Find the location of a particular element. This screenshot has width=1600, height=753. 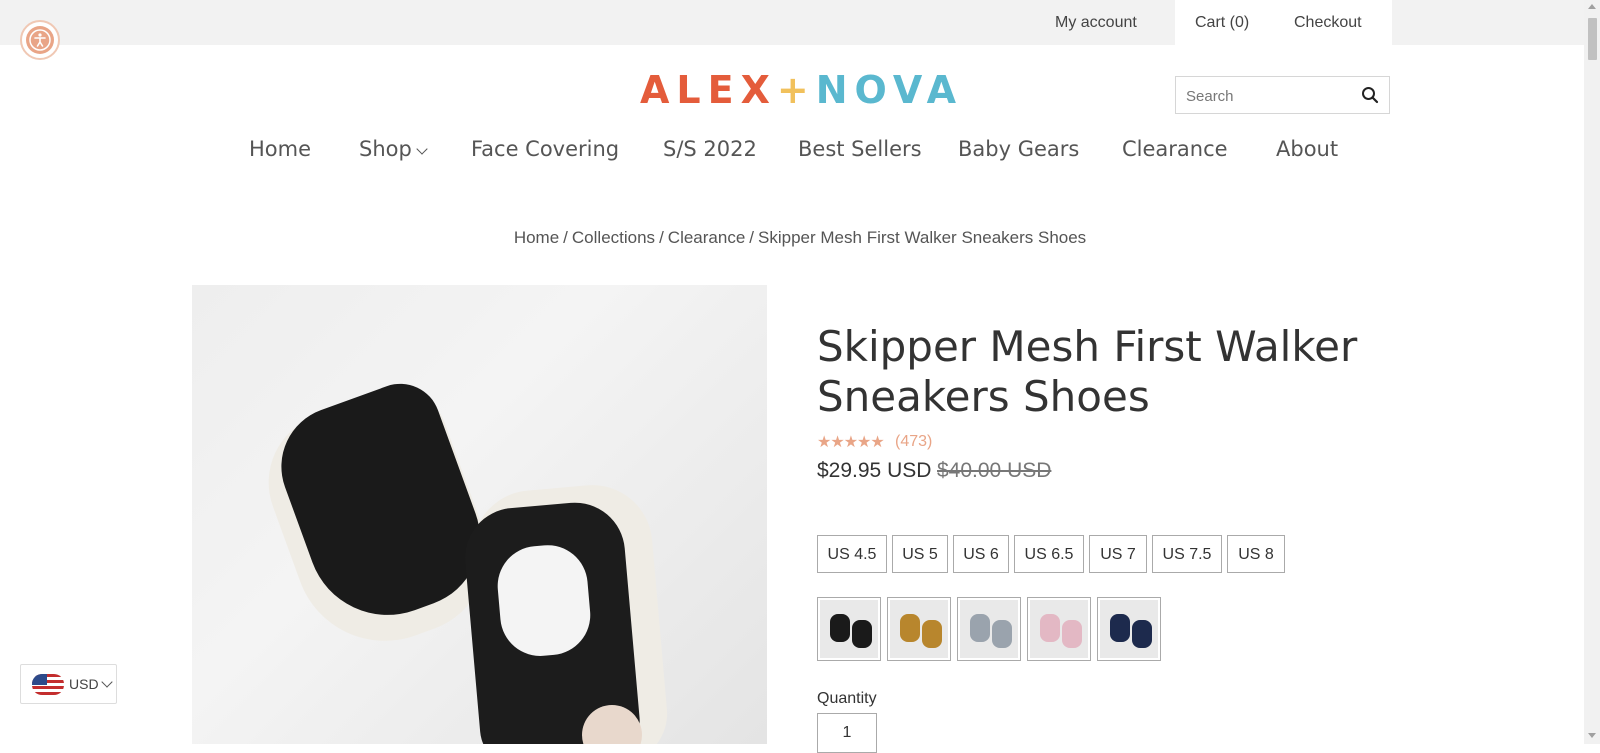

nav-item-ss-2022: S/S 2022 is located at coordinates (710, 149).